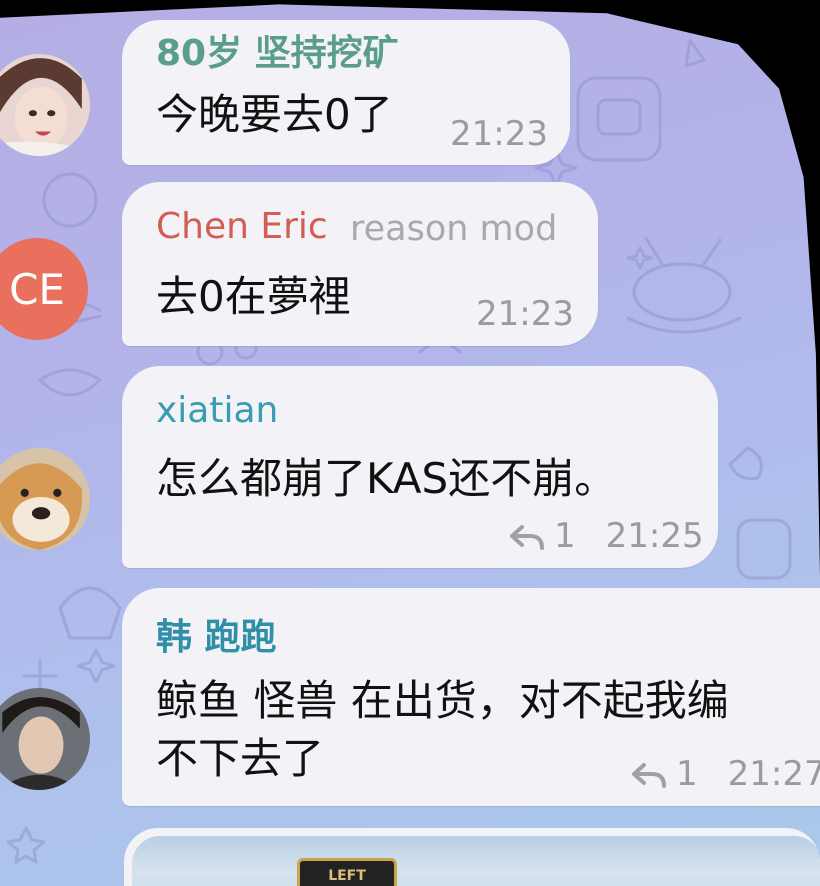 This screenshot has width=820, height=886. What do you see at coordinates (347, 872) in the screenshot?
I see `image-sign: LEFT` at bounding box center [347, 872].